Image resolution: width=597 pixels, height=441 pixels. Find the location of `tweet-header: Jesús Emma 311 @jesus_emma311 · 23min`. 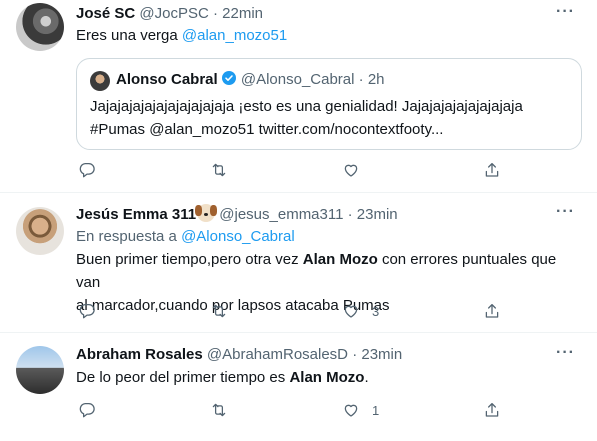

tweet-header: Jesús Emma 311 @jesus_emma311 · 23min is located at coordinates (316, 214).